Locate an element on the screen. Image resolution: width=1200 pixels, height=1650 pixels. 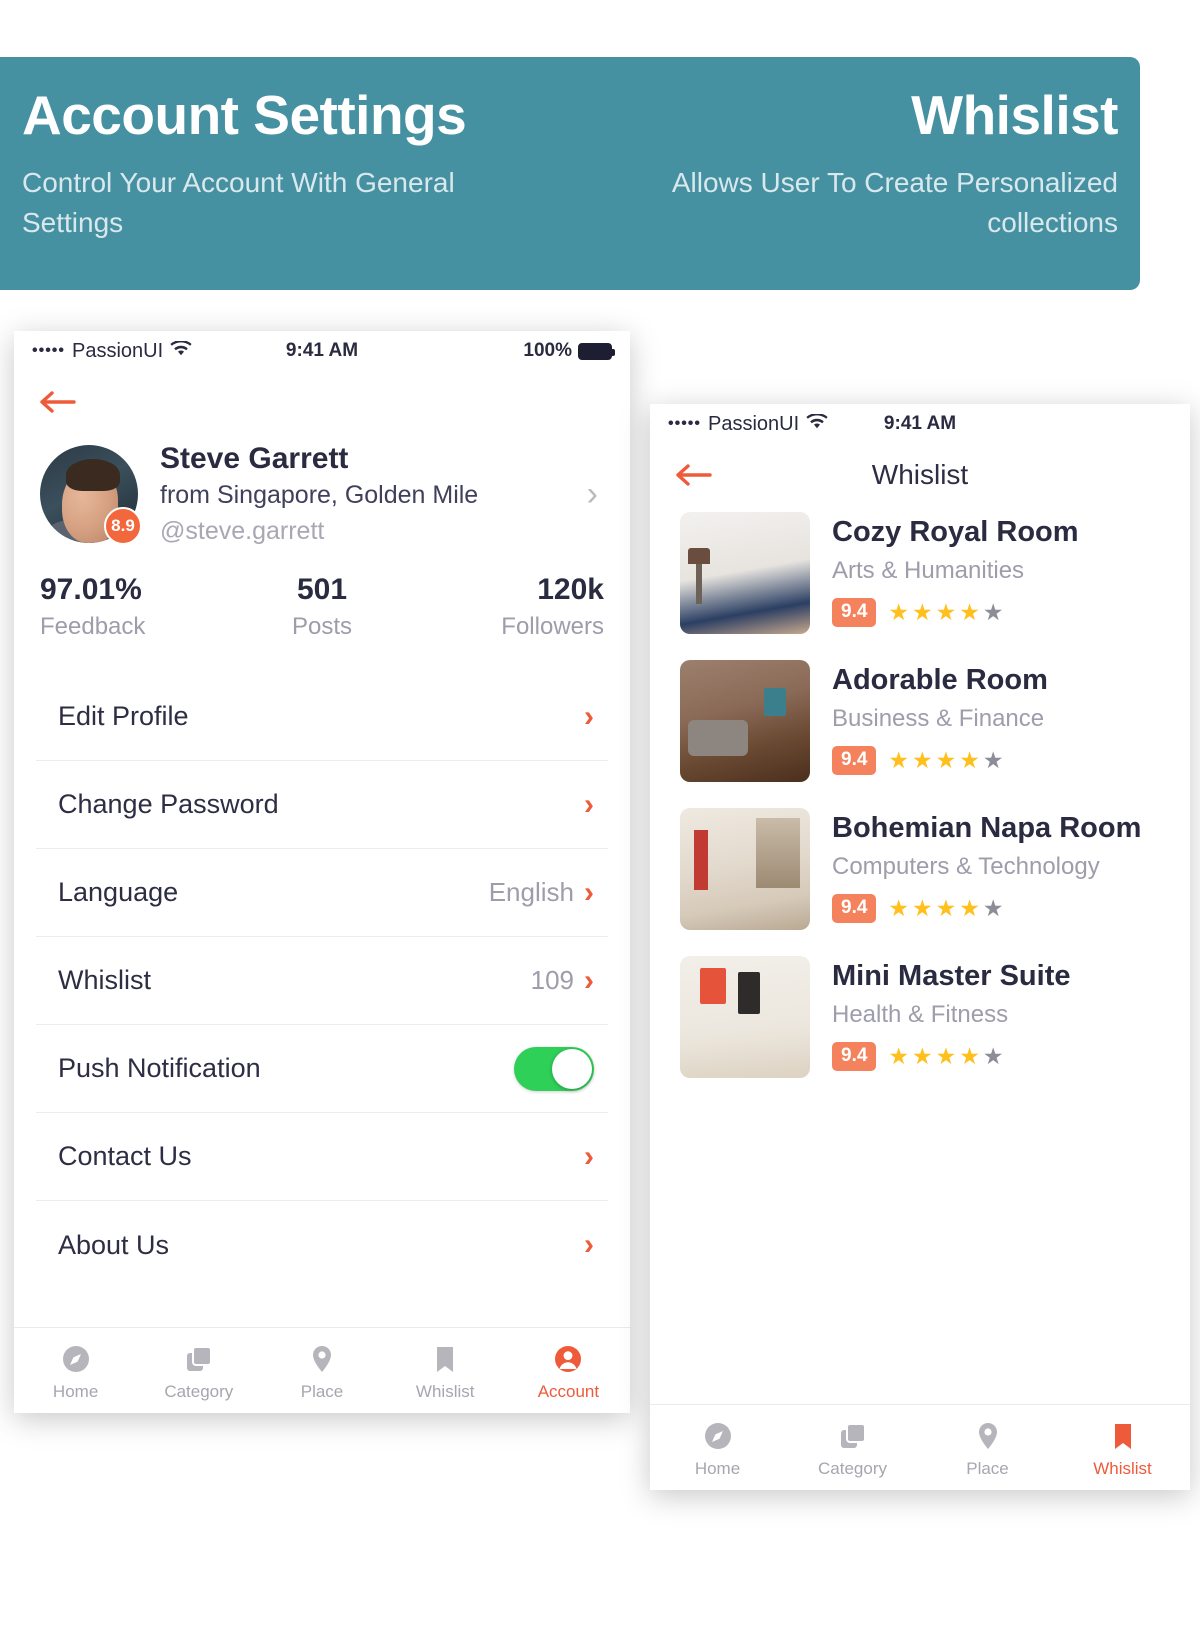
card-title: Adorable Room is located at coordinates (940, 680).